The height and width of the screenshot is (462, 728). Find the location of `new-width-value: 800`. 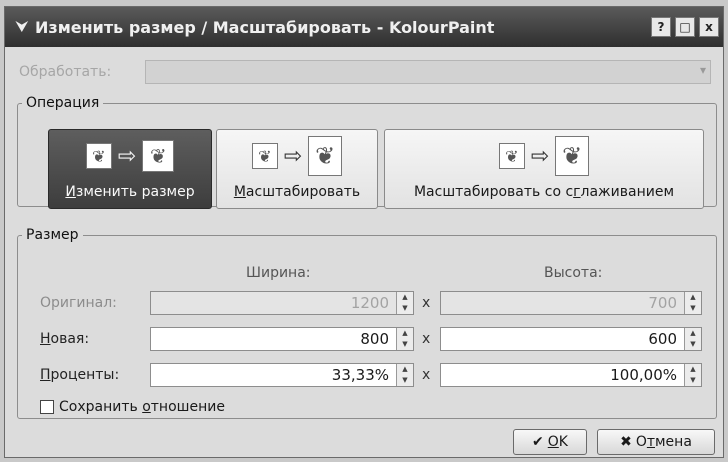

new-width-value: 800 is located at coordinates (374, 339).